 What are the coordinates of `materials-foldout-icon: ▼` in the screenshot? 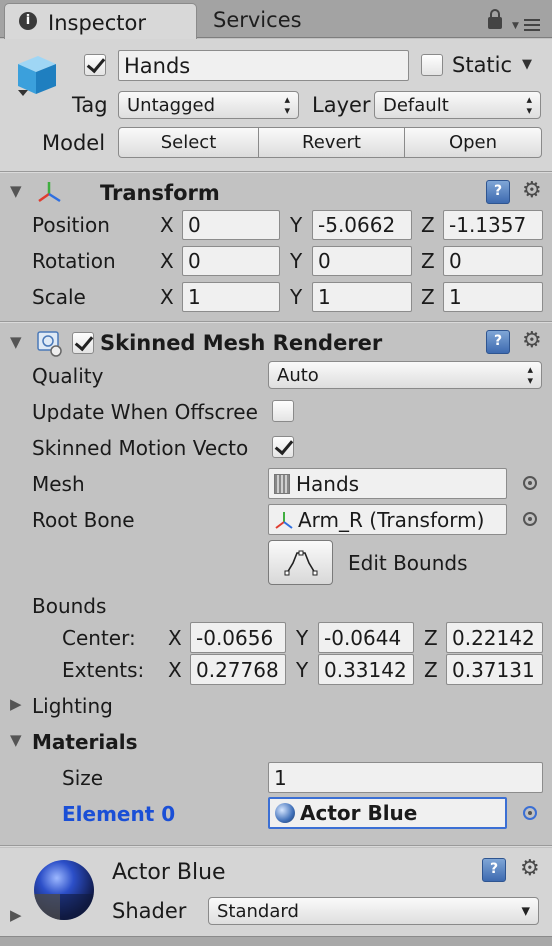 It's located at (16, 740).